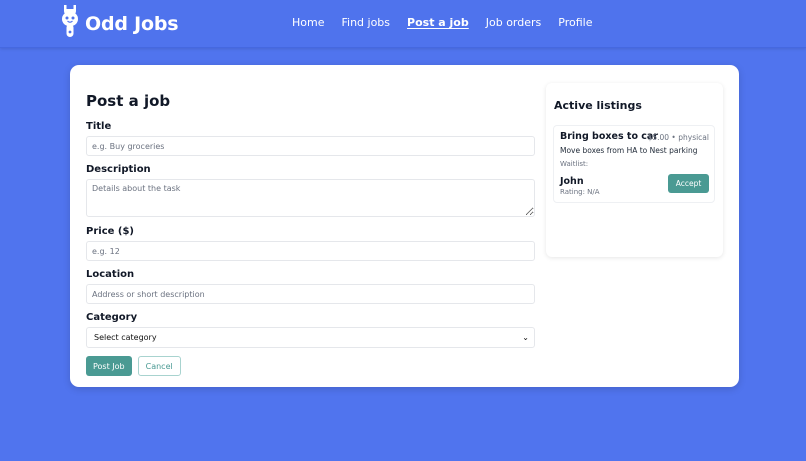 This screenshot has height=461, width=806. I want to click on price-input, so click(310, 251).